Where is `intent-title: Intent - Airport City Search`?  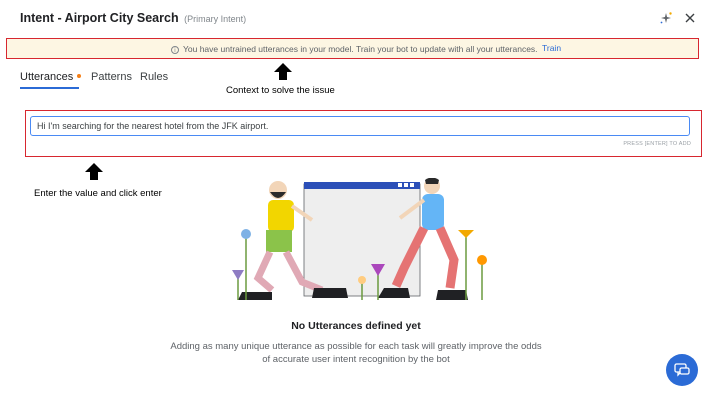 intent-title: Intent - Airport City Search is located at coordinates (99, 18).